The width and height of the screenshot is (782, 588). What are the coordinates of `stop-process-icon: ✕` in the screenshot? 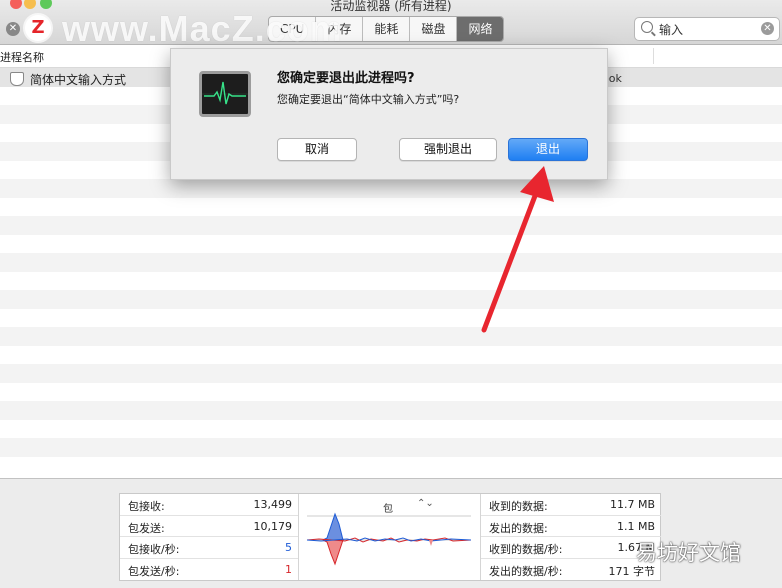 It's located at (13, 29).